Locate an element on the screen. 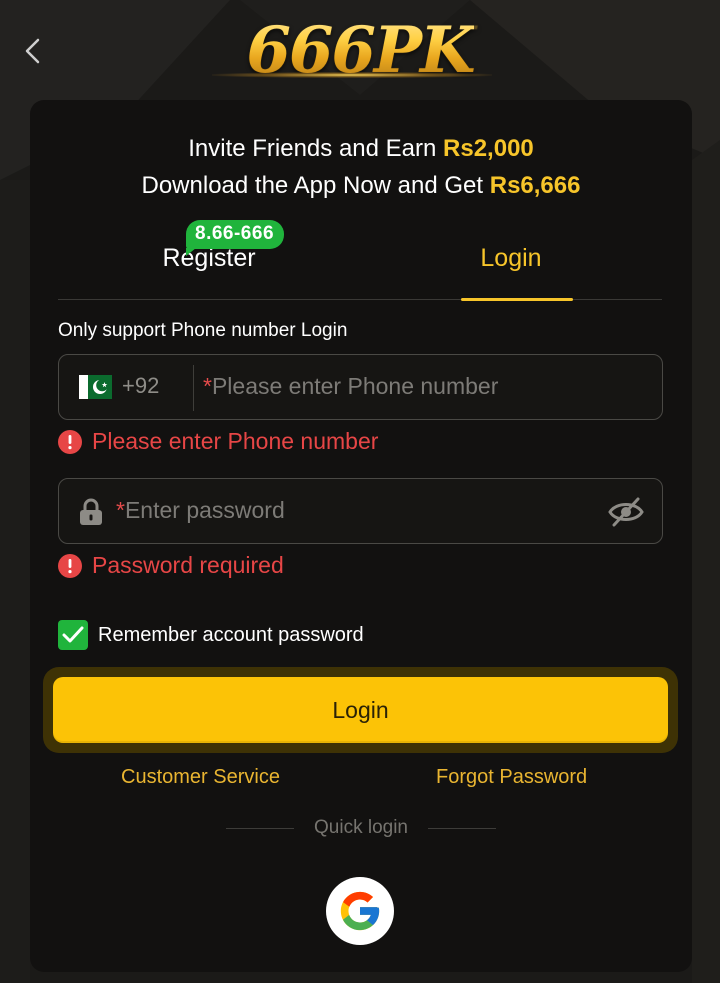 The width and height of the screenshot is (720, 983). checkmark-icon is located at coordinates (73, 634).